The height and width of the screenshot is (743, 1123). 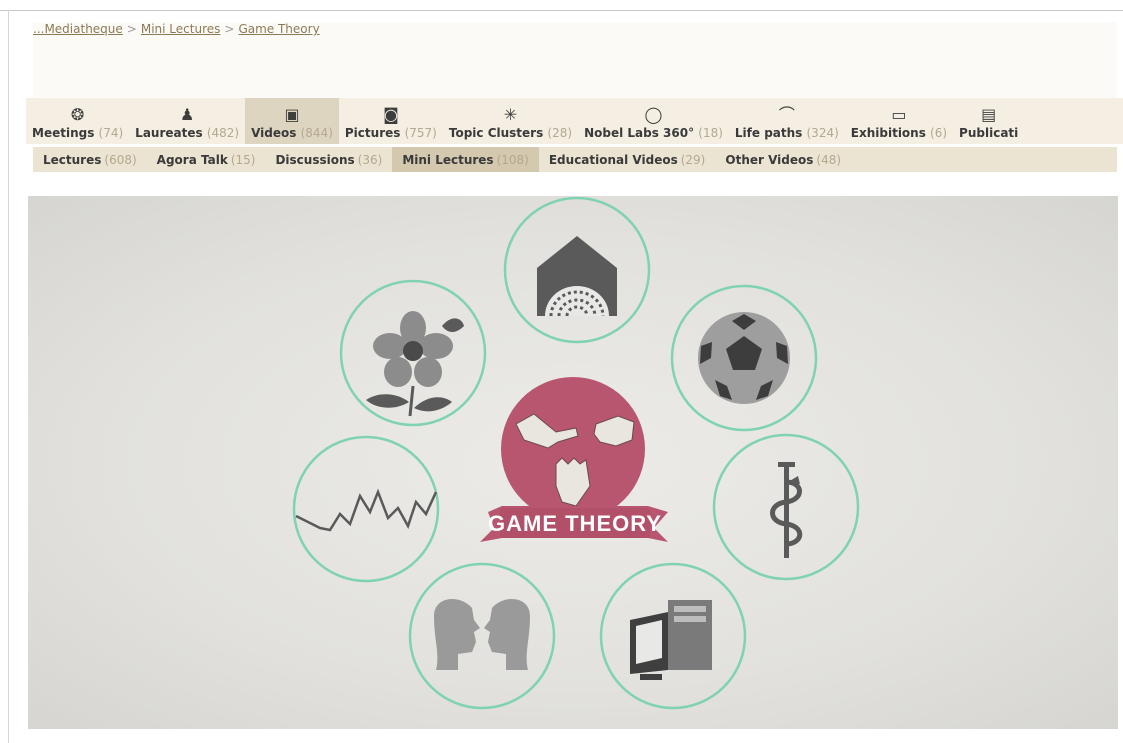 I want to click on subtab-label: Mini Lectures, so click(x=448, y=159).